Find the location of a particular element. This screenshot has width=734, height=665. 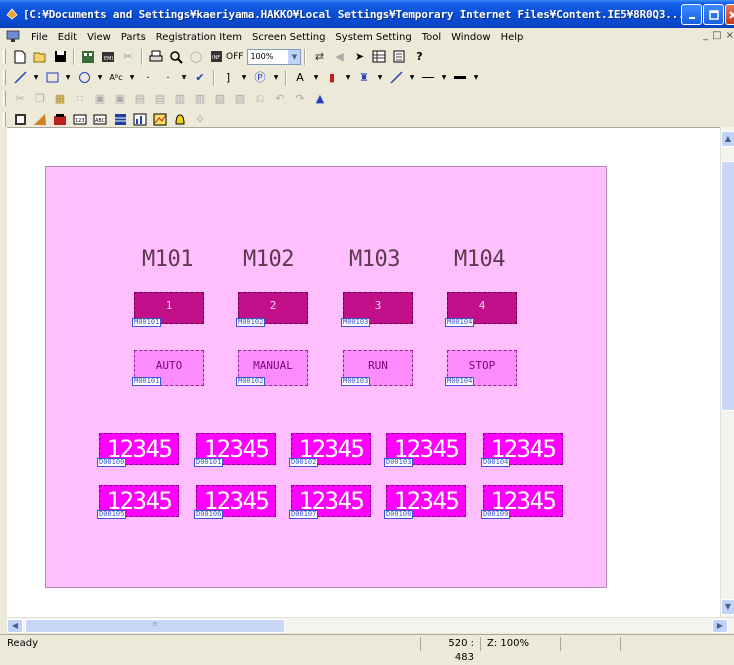

menu-edit: Edit is located at coordinates (67, 37).